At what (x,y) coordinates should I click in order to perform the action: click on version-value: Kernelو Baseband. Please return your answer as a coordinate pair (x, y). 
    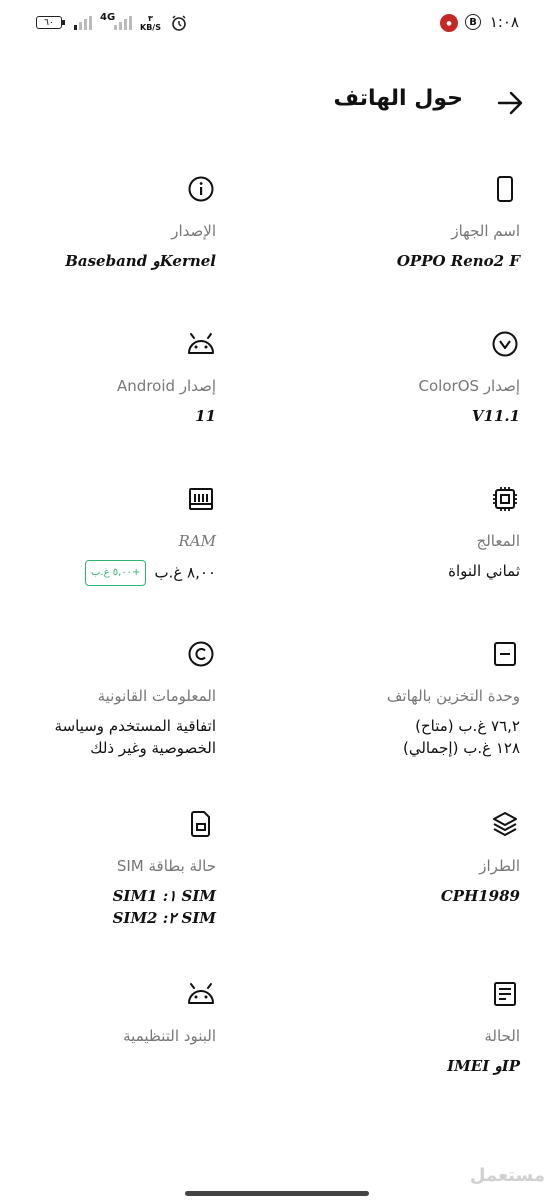
    Looking at the image, I should click on (140, 261).